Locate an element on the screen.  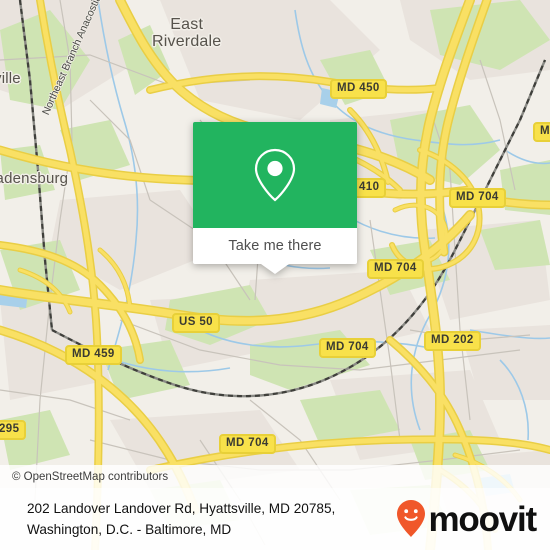
osm-attribution-bar: © OpenStreetMap contributors is located at coordinates (275, 476).